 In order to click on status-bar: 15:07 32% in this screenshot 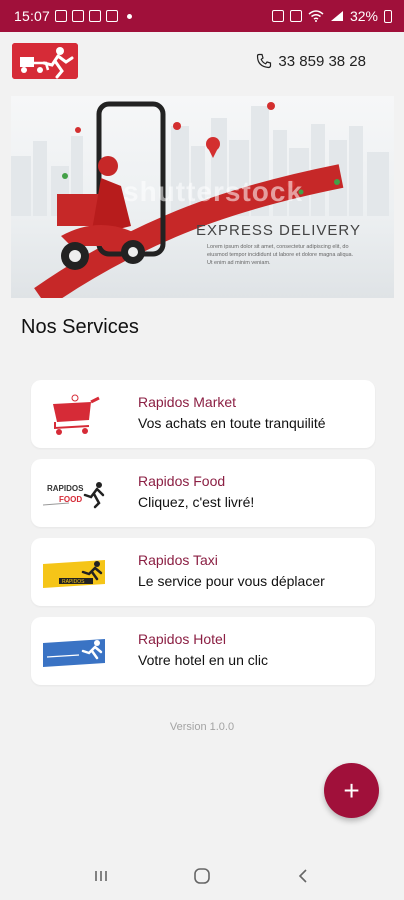, I will do `click(202, 16)`.